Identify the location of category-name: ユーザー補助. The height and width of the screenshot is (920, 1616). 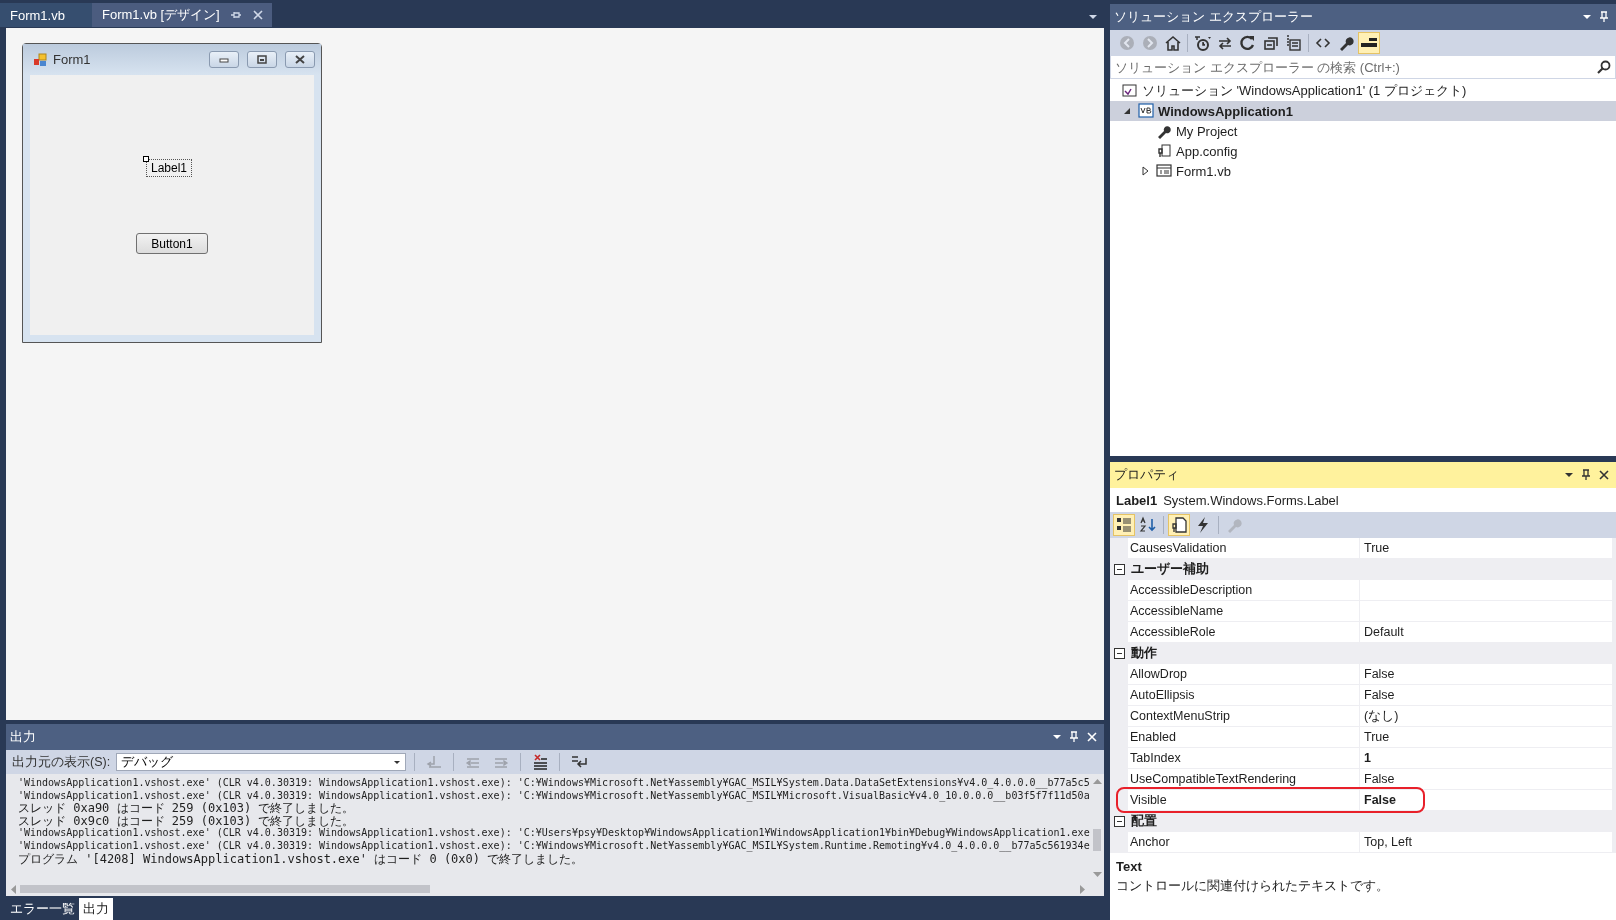
(1170, 569).